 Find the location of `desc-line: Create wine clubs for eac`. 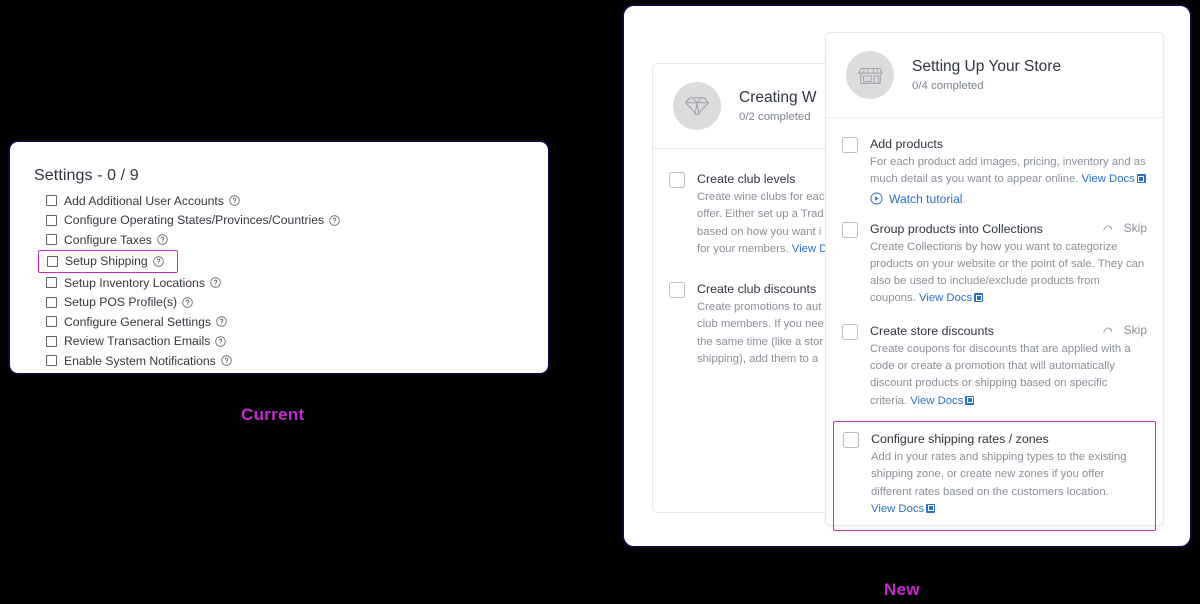

desc-line: Create wine clubs for eac is located at coordinates (761, 197).